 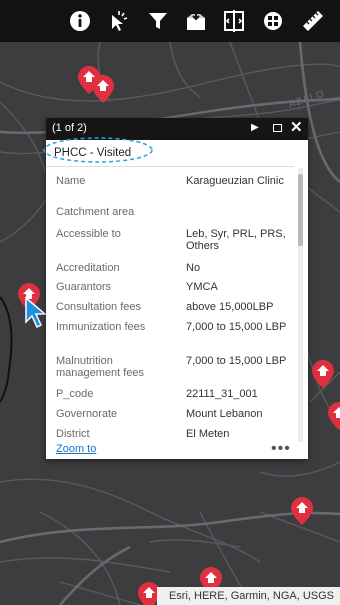 What do you see at coordinates (73, 434) in the screenshot?
I see `attribute-name: District` at bounding box center [73, 434].